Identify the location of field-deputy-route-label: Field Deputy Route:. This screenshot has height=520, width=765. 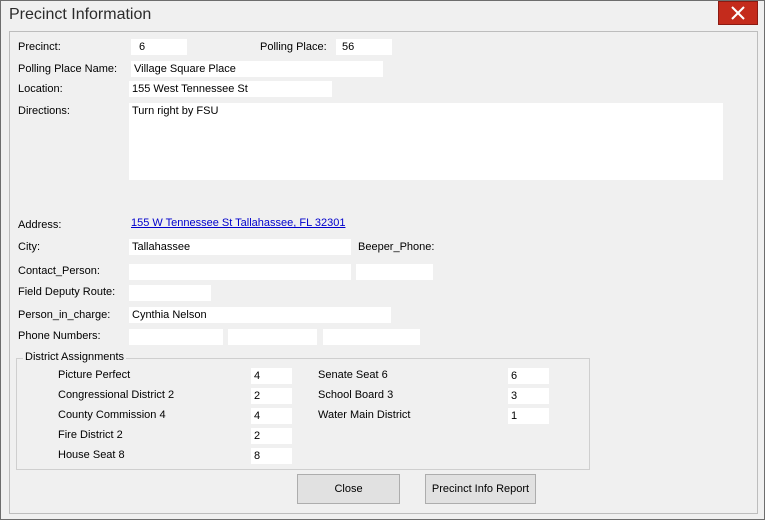
(67, 292).